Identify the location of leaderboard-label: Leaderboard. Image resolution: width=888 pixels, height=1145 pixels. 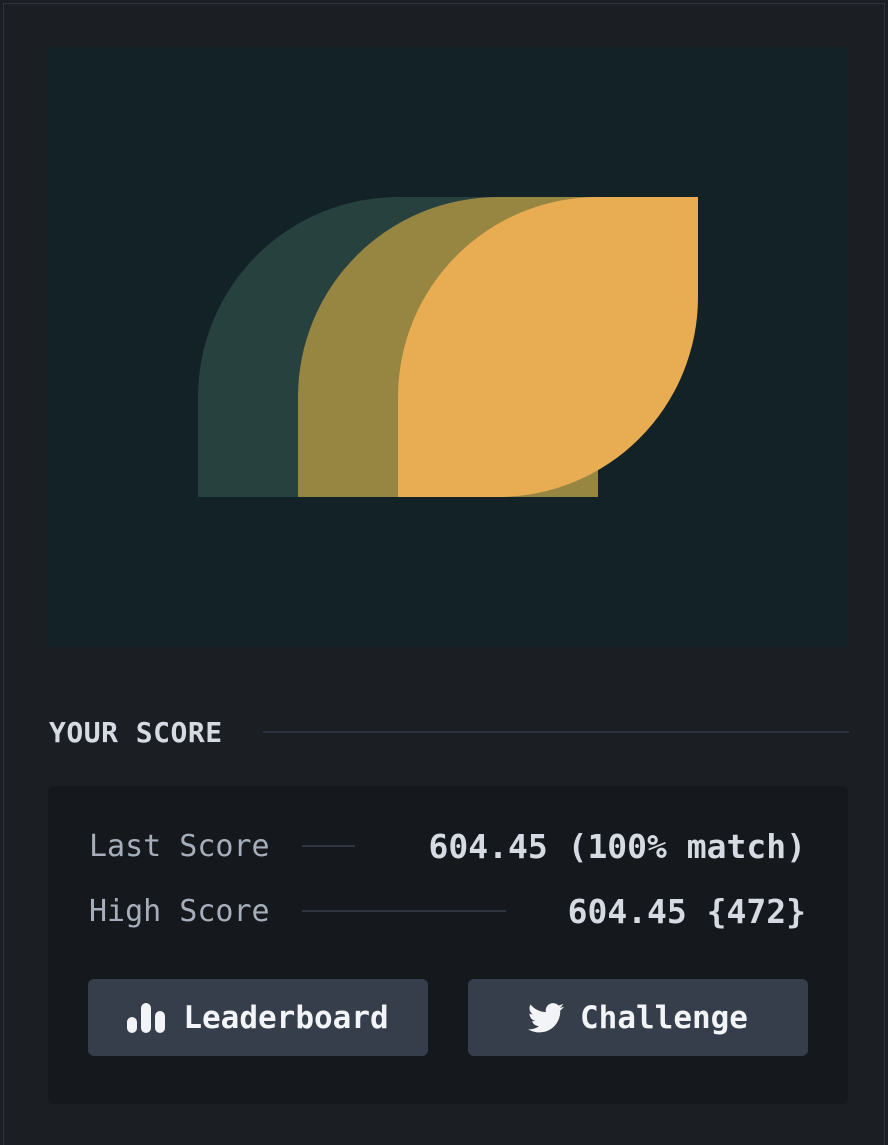
(286, 1017).